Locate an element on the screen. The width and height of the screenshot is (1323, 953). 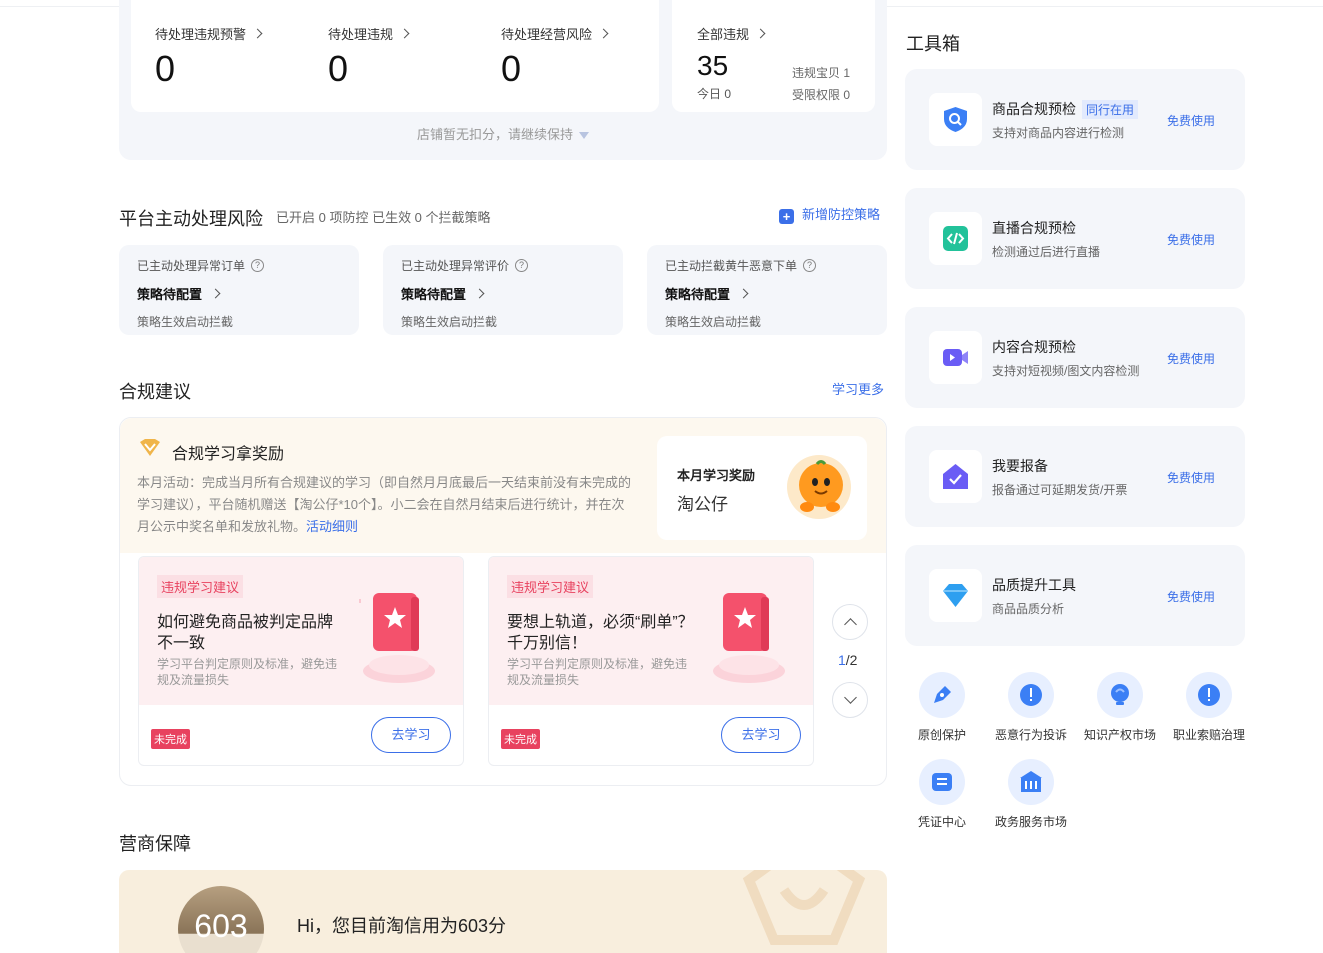
service-original-protection: 原创保护 is located at coordinates (942, 707).